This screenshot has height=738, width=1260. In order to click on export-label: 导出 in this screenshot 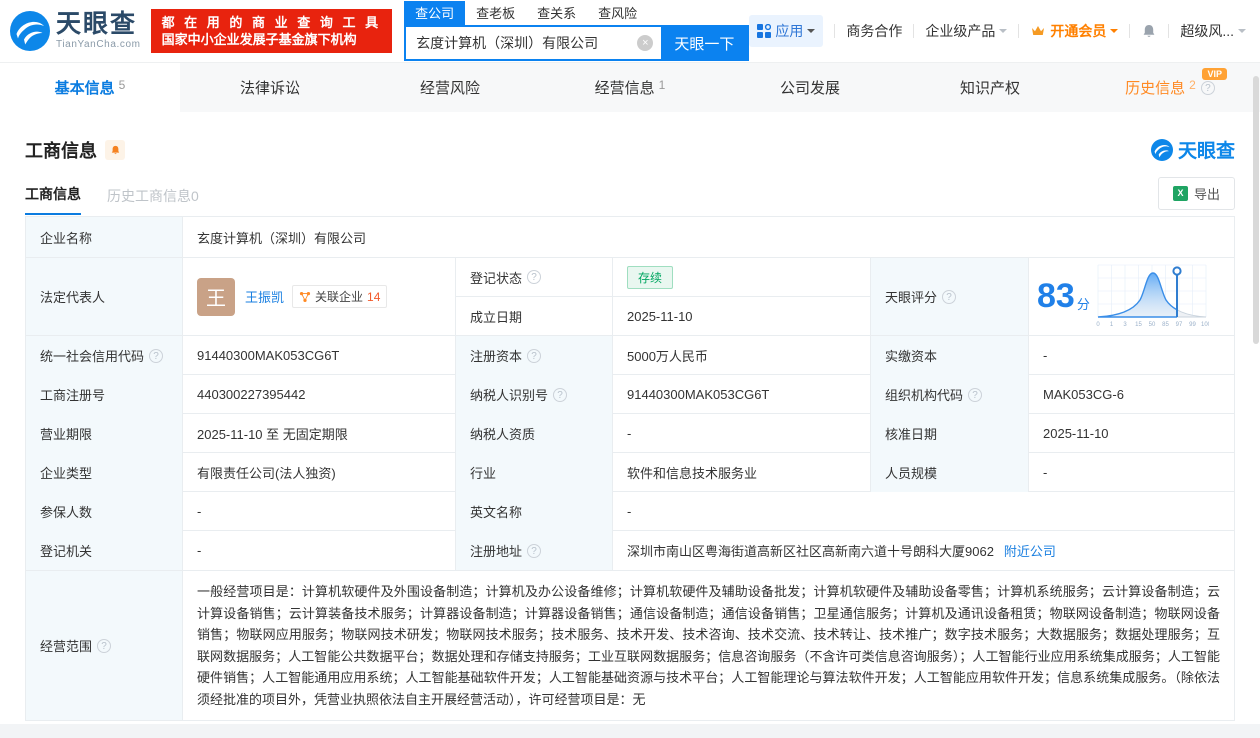, I will do `click(1206, 194)`.